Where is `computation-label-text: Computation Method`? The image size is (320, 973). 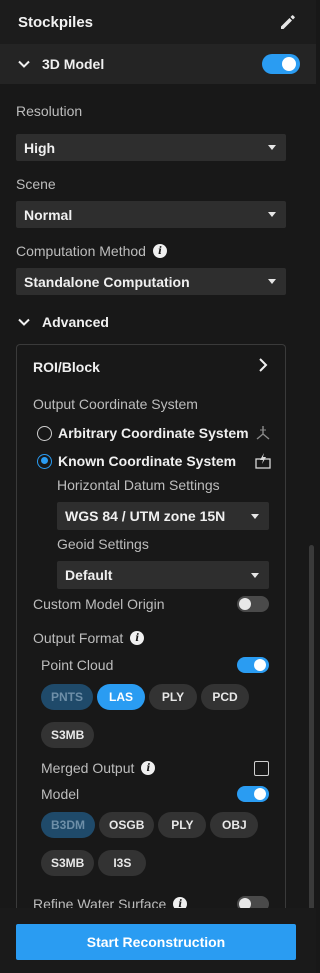 computation-label-text: Computation Method is located at coordinates (81, 251).